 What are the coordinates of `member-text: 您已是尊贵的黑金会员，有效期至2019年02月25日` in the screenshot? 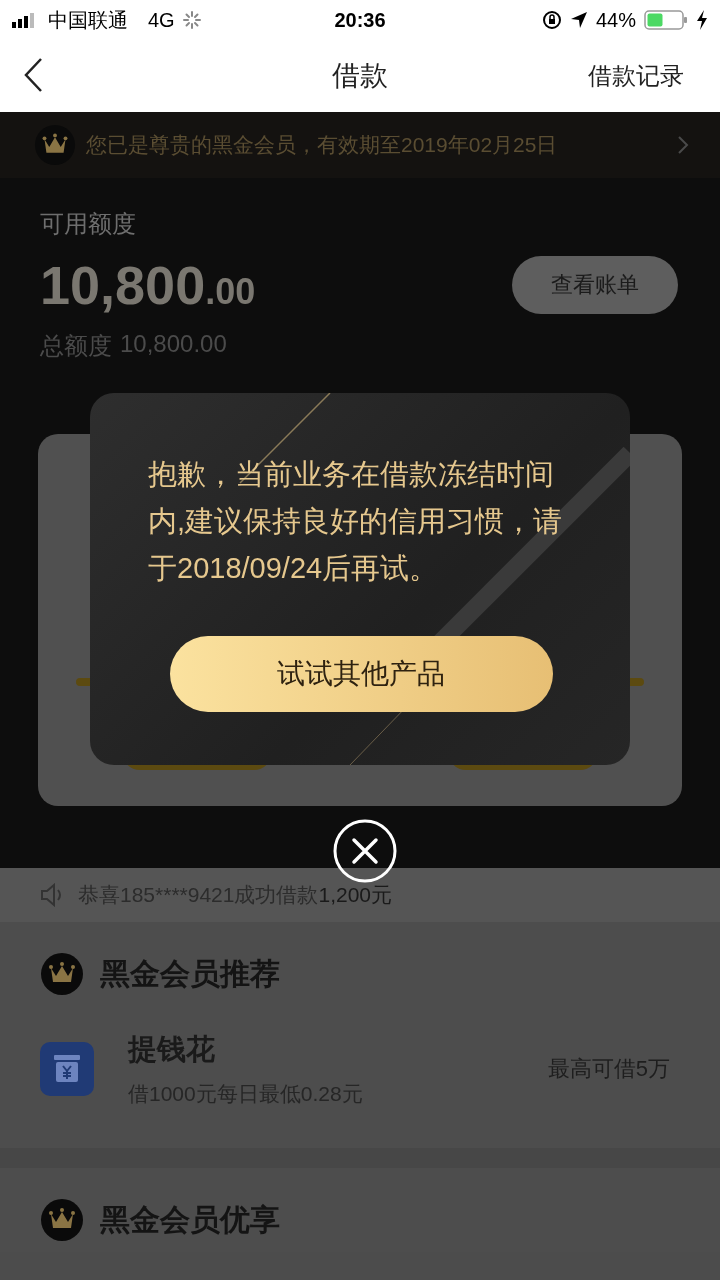 It's located at (322, 145).